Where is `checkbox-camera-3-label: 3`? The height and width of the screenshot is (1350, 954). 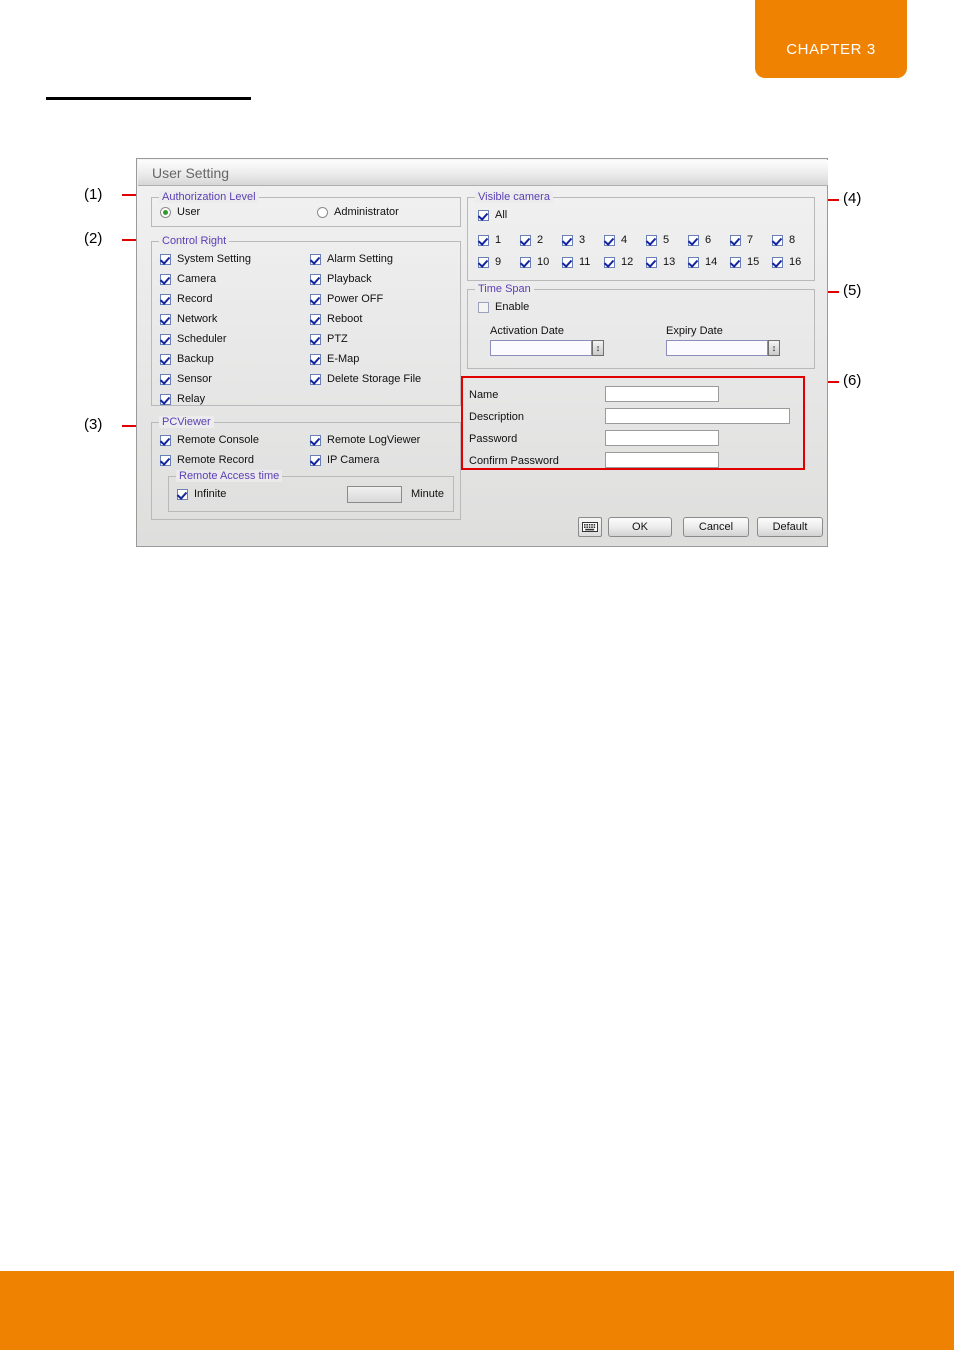 checkbox-camera-3-label: 3 is located at coordinates (582, 240).